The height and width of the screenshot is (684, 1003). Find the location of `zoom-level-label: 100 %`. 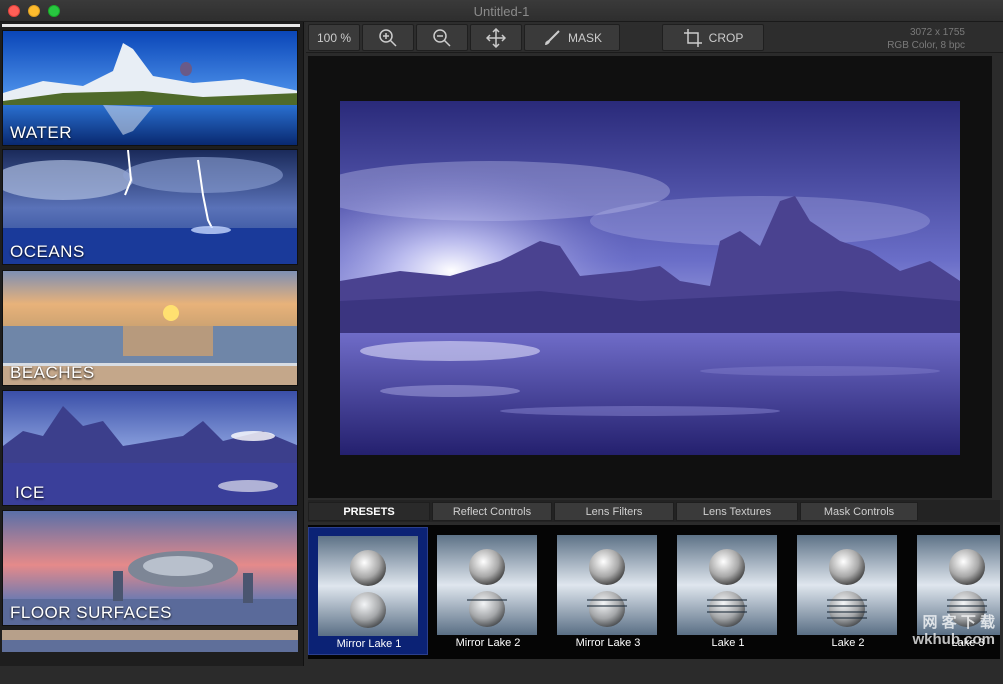

zoom-level-label: 100 % is located at coordinates (334, 37).